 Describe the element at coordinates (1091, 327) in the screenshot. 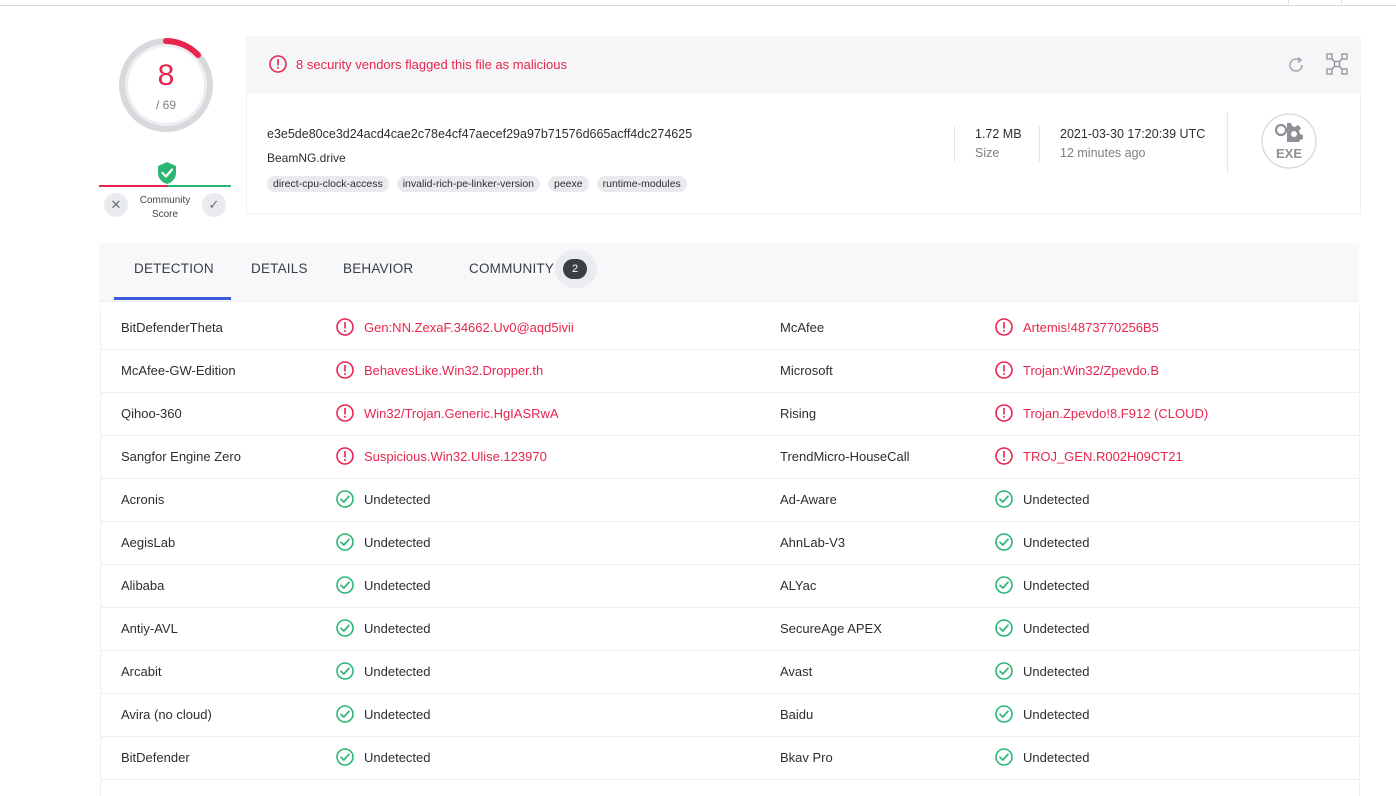

I see `detection-result: Artemis!4873770256B5` at that location.